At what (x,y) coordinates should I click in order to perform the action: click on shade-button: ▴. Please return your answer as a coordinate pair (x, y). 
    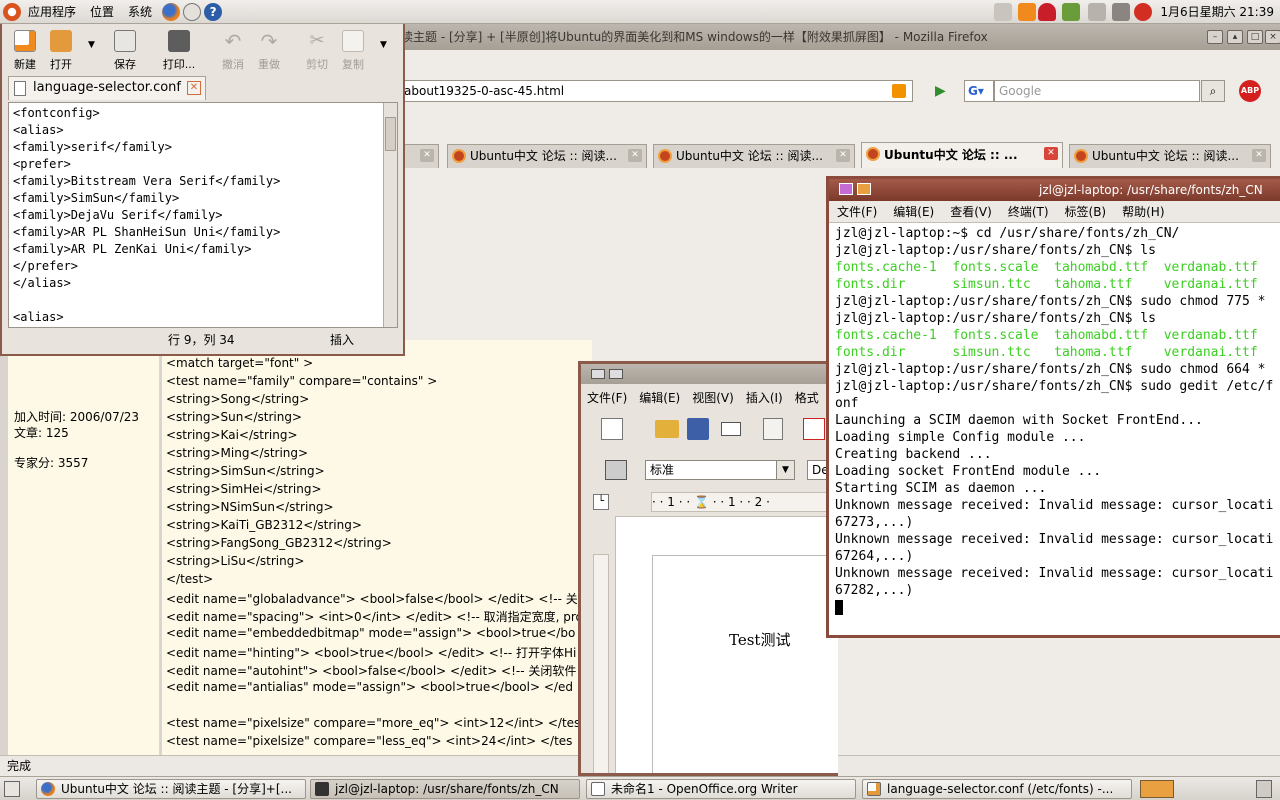
    Looking at the image, I should click on (1235, 37).